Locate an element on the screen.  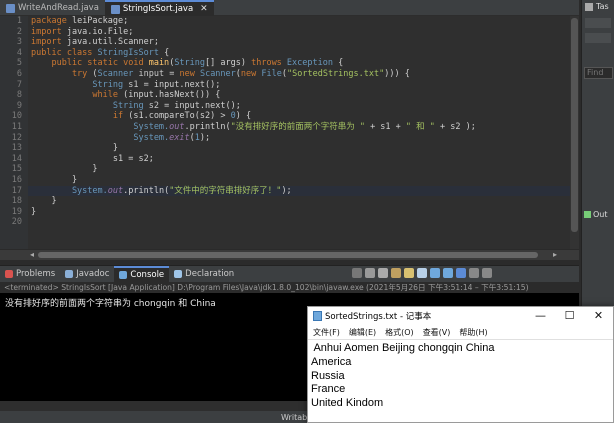
code-token: + s1 + is located at coordinates (385, 126).